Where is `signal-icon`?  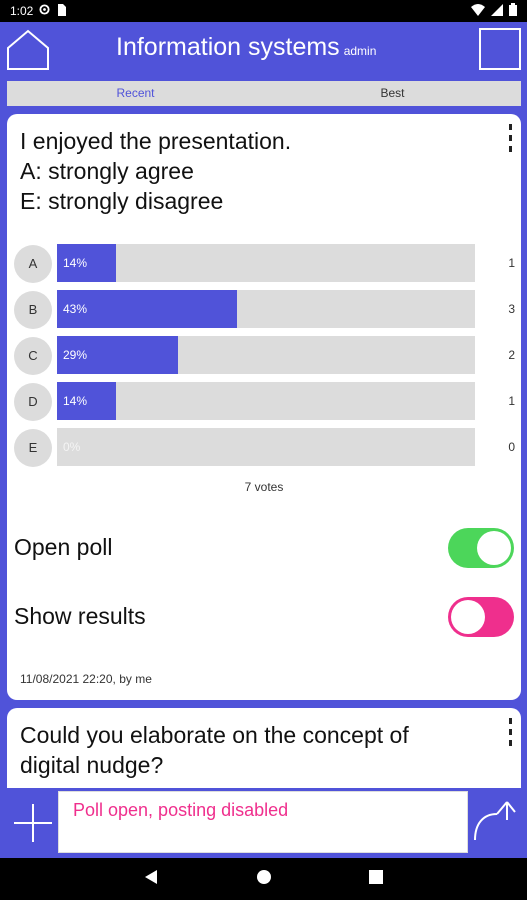
signal-icon is located at coordinates (497, 11).